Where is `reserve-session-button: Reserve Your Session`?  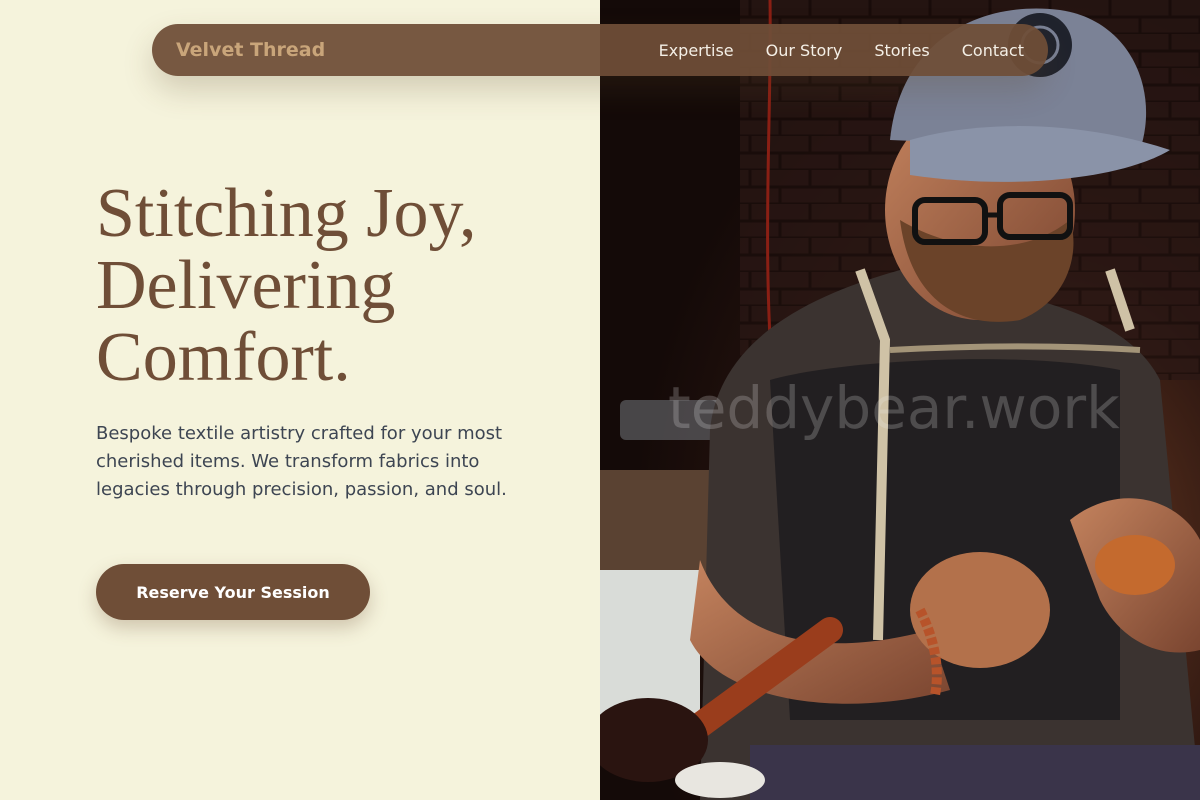
reserve-session-button: Reserve Your Session is located at coordinates (233, 592).